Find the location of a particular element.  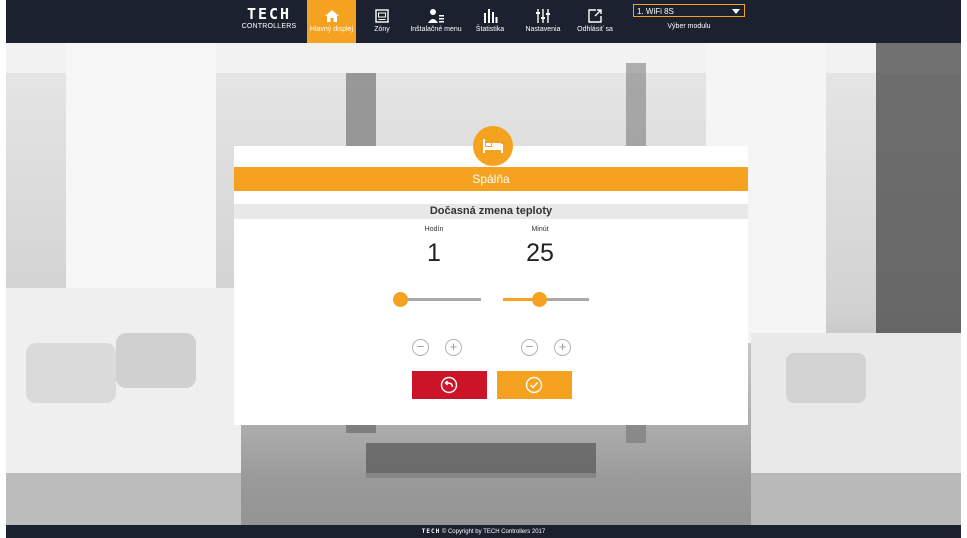

confirm-button is located at coordinates (534, 385).